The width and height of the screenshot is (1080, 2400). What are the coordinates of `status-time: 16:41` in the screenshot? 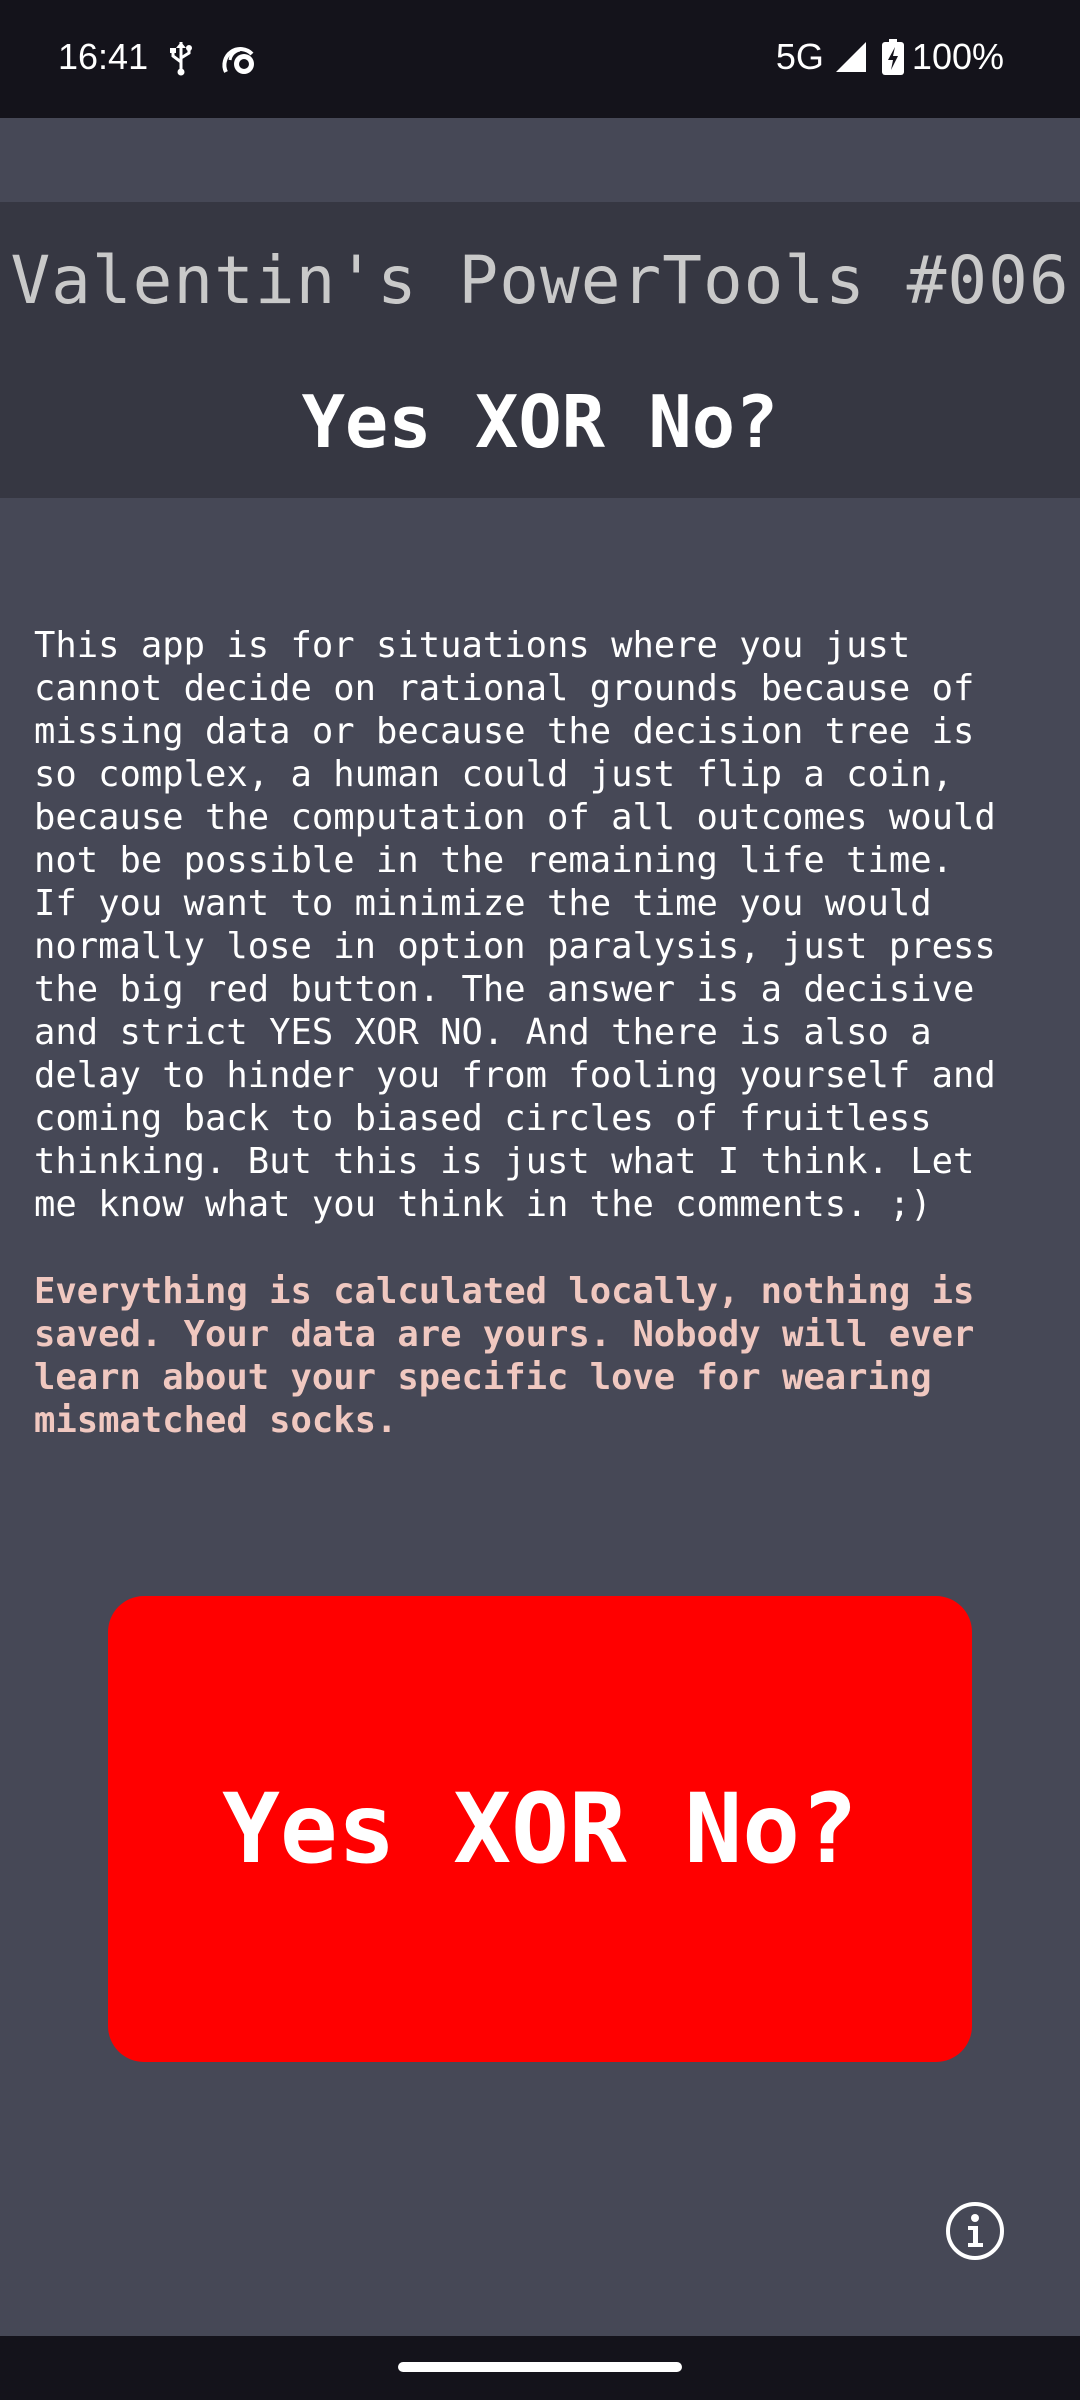 It's located at (103, 56).